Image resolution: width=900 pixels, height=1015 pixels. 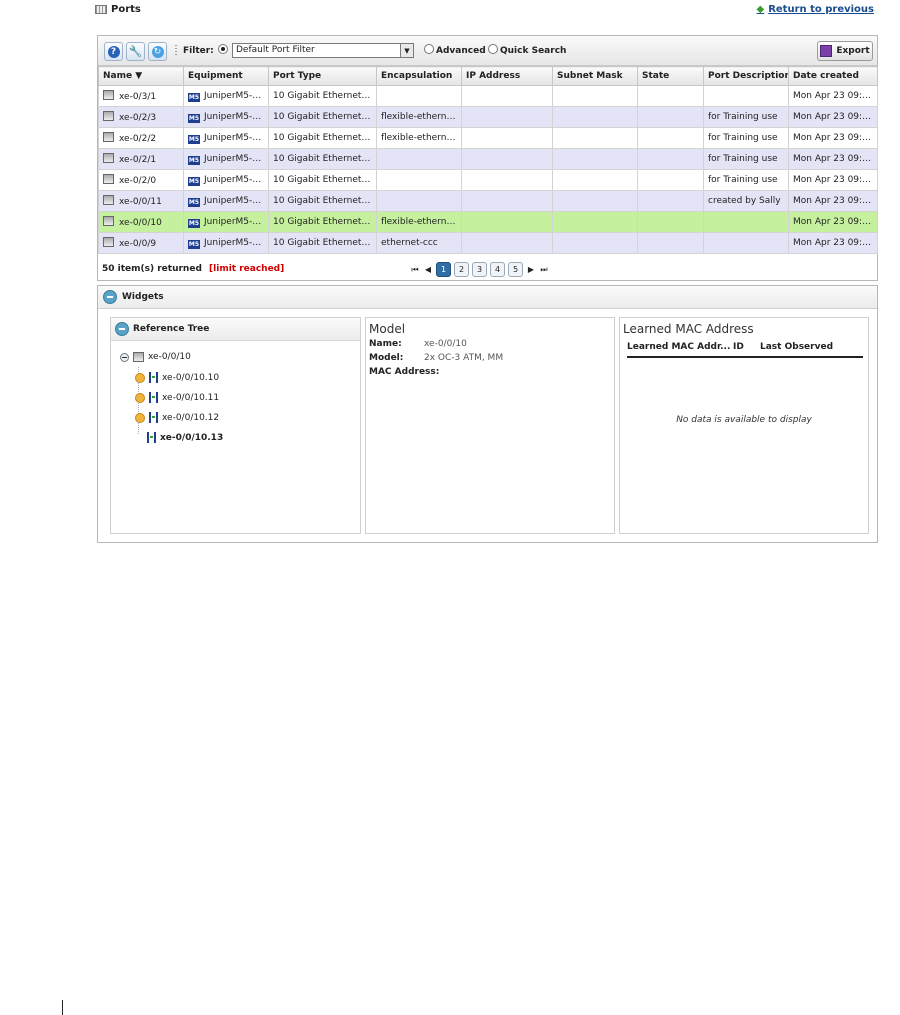 What do you see at coordinates (479, 269) in the screenshot?
I see `page-button-3: 3` at bounding box center [479, 269].